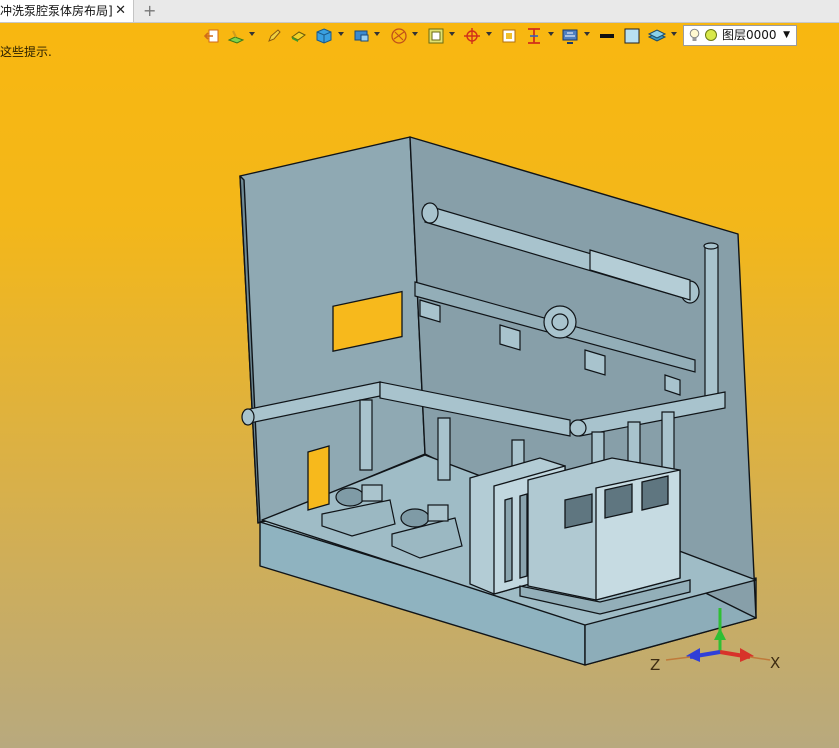 The width and height of the screenshot is (839, 748). Describe the element at coordinates (655, 665) in the screenshot. I see `z-axis-label: Z` at that location.